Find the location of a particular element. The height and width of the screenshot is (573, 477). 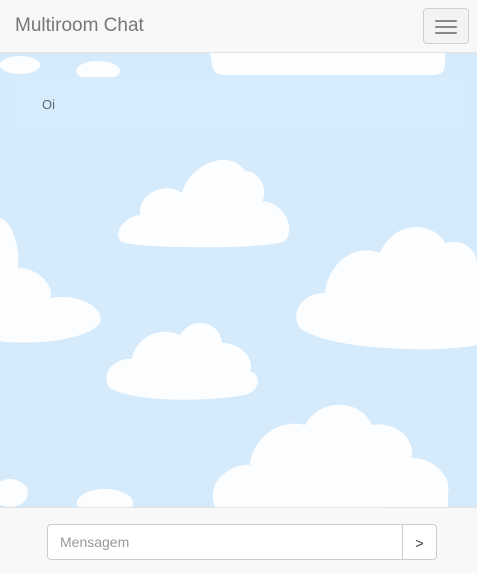

hamburger-menu-icon is located at coordinates (446, 21).